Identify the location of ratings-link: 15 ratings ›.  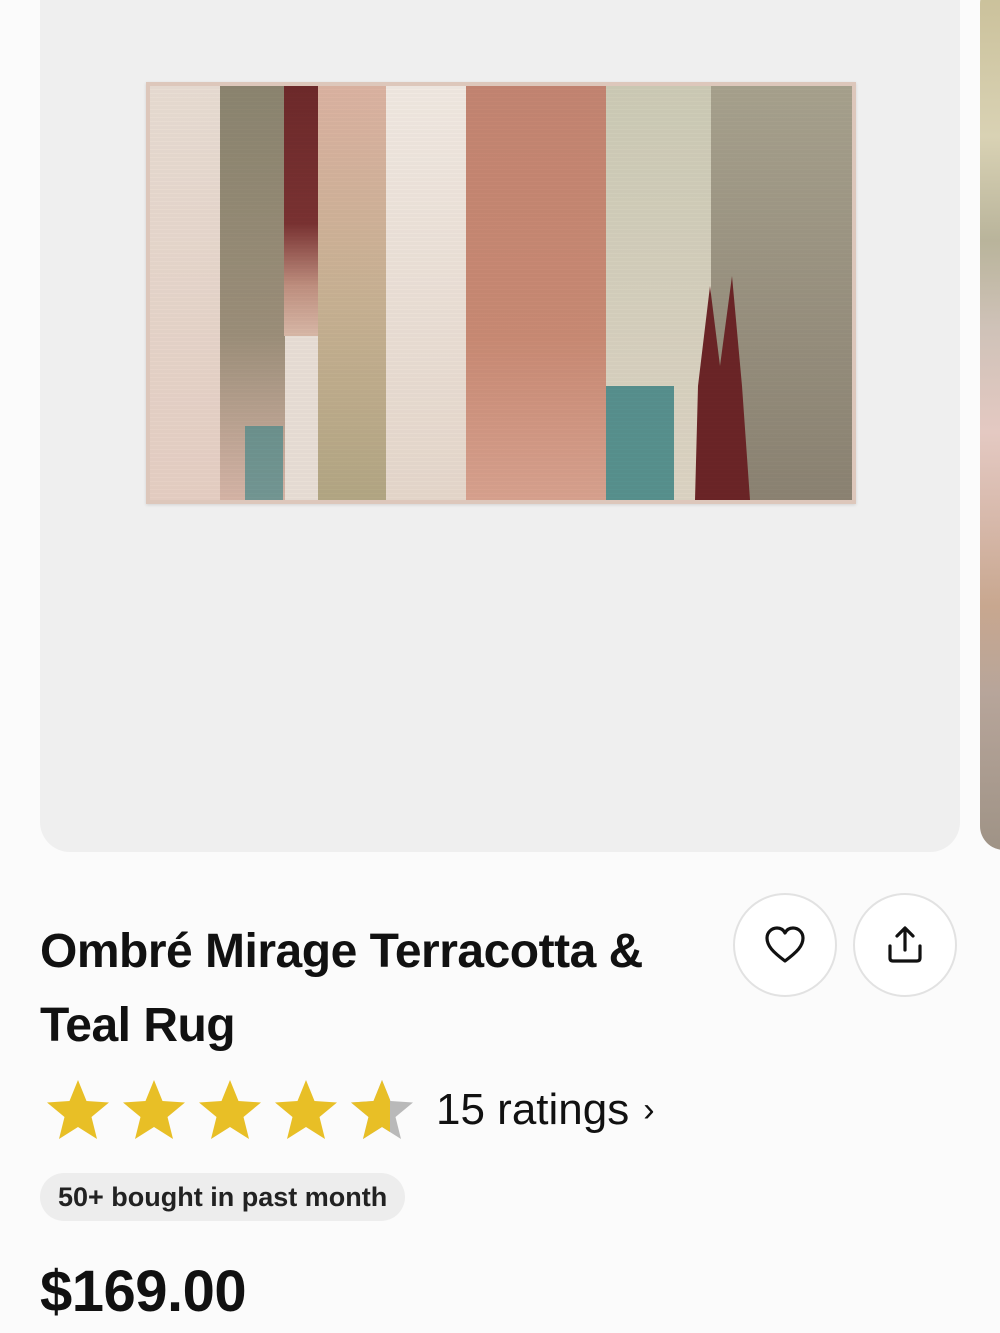
(545, 1110).